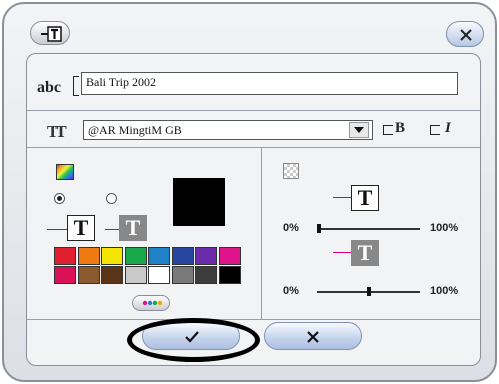 The width and height of the screenshot is (499, 384). Describe the element at coordinates (65, 172) in the screenshot. I see `color-spectrum-icon` at that location.